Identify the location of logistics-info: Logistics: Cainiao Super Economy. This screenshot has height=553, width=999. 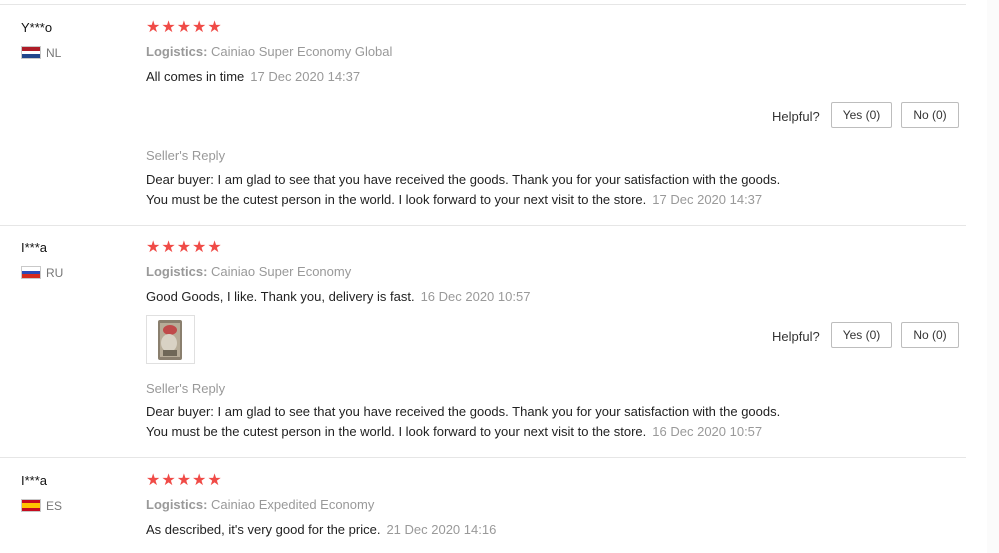
(248, 271).